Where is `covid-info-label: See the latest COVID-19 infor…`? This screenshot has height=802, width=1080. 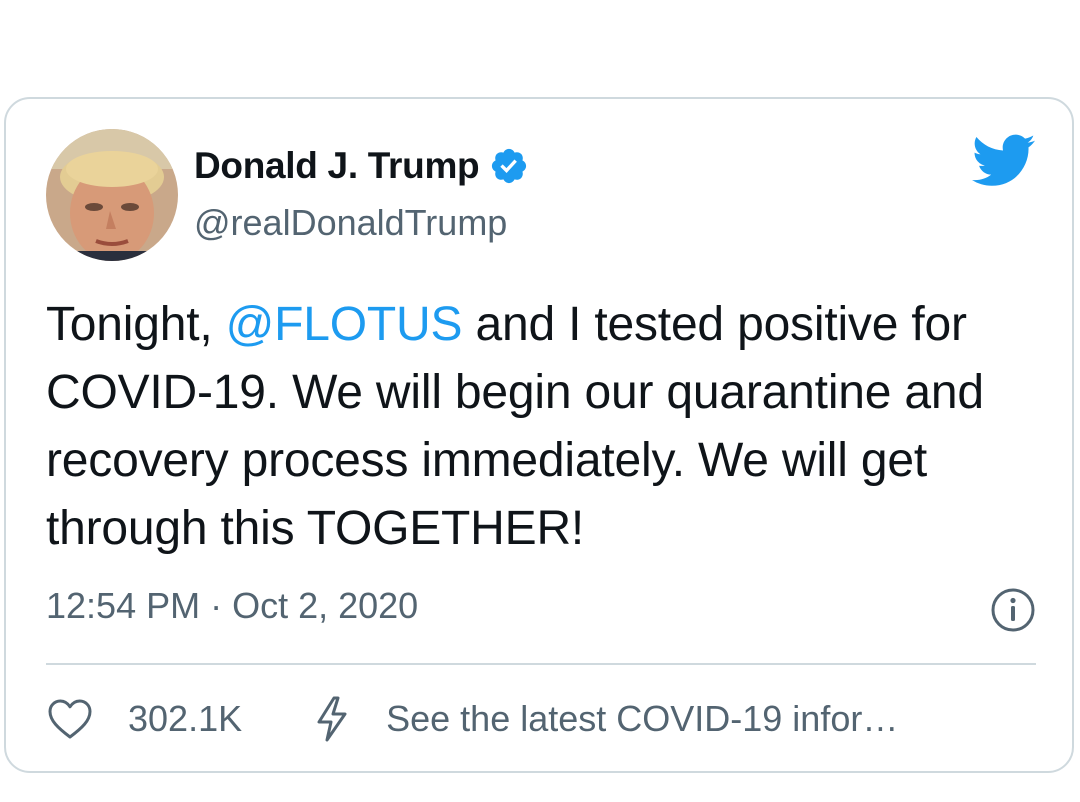 covid-info-label: See the latest COVID-19 infor… is located at coordinates (642, 719).